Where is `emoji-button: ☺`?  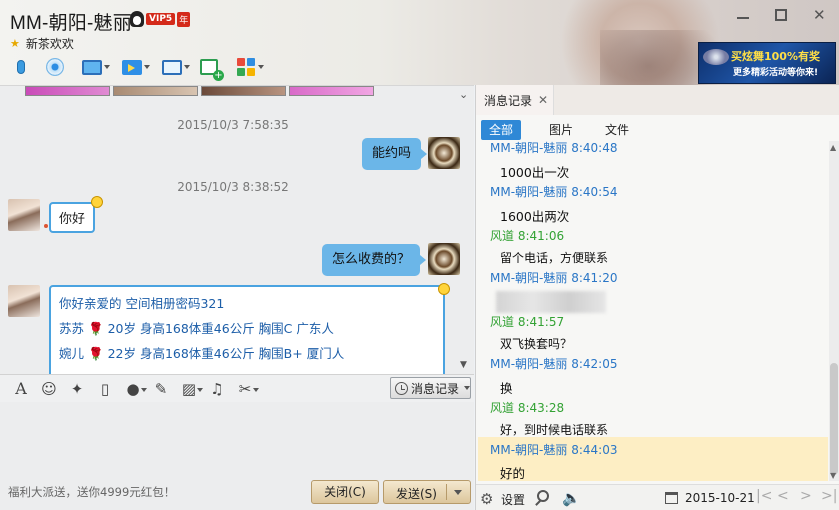
emoji-button: ☺ is located at coordinates (49, 389).